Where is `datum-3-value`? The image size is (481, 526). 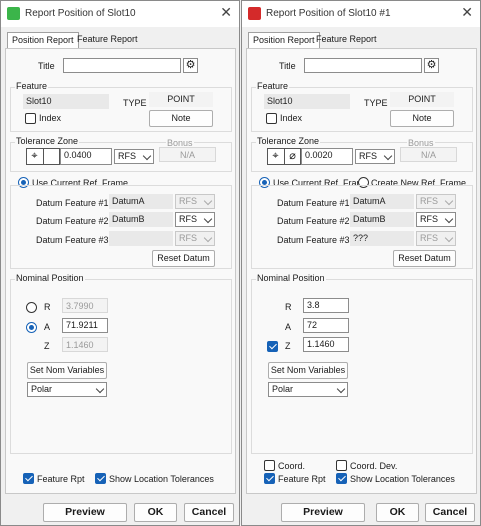 datum-3-value is located at coordinates (141, 238).